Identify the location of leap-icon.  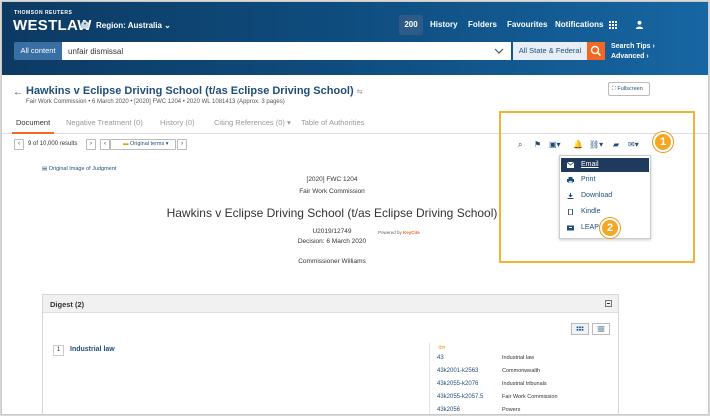
(570, 228).